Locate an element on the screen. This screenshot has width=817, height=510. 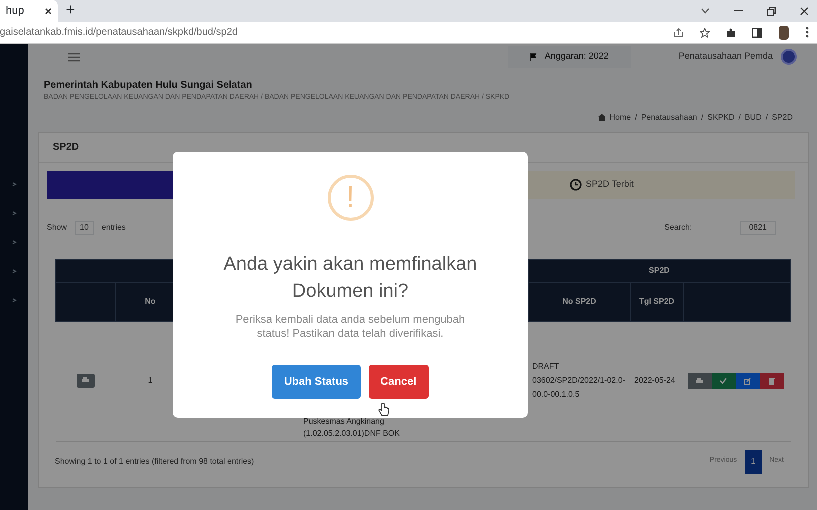
search-label: Search: is located at coordinates (678, 228).